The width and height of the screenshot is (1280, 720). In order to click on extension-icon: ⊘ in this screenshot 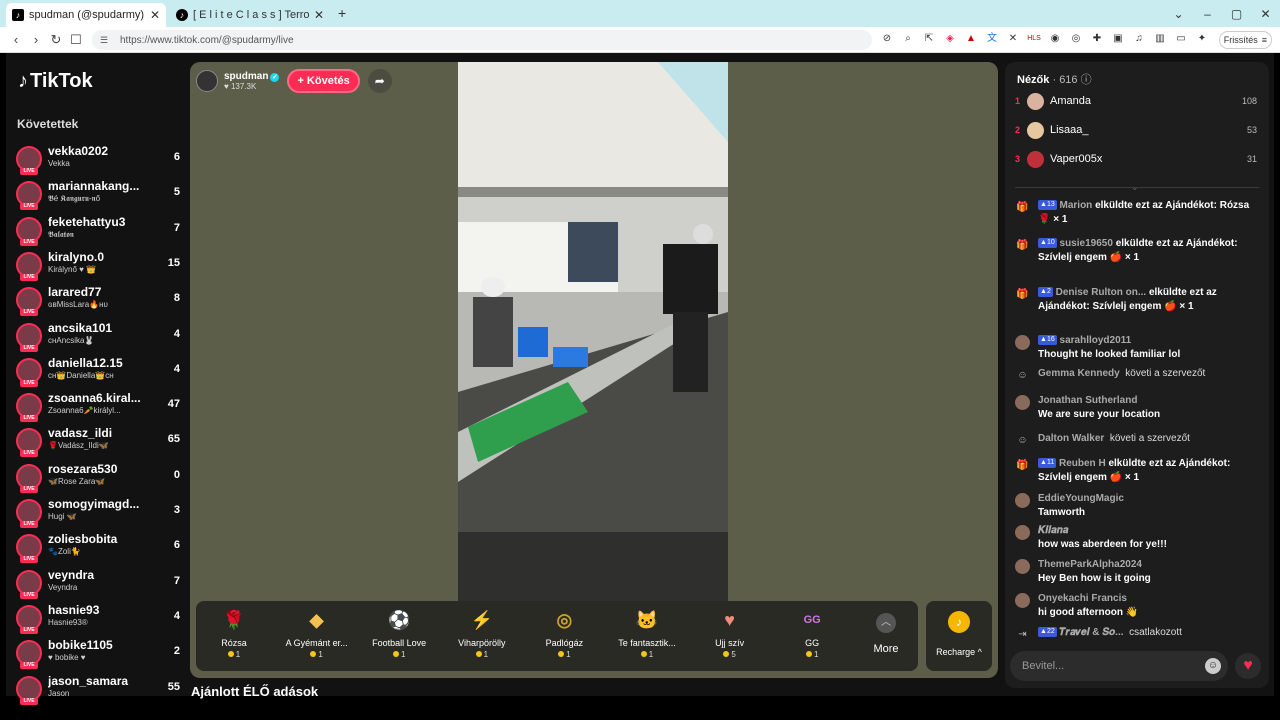, I will do `click(887, 39)`.